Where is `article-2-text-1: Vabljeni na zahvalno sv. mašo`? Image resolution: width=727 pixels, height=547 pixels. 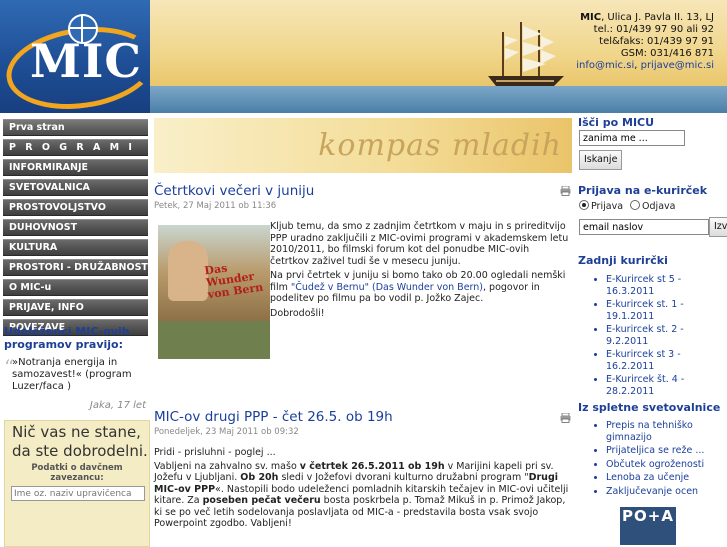
article-2-text-1: Vabljeni na zahvalno sv. mašo is located at coordinates (227, 466).